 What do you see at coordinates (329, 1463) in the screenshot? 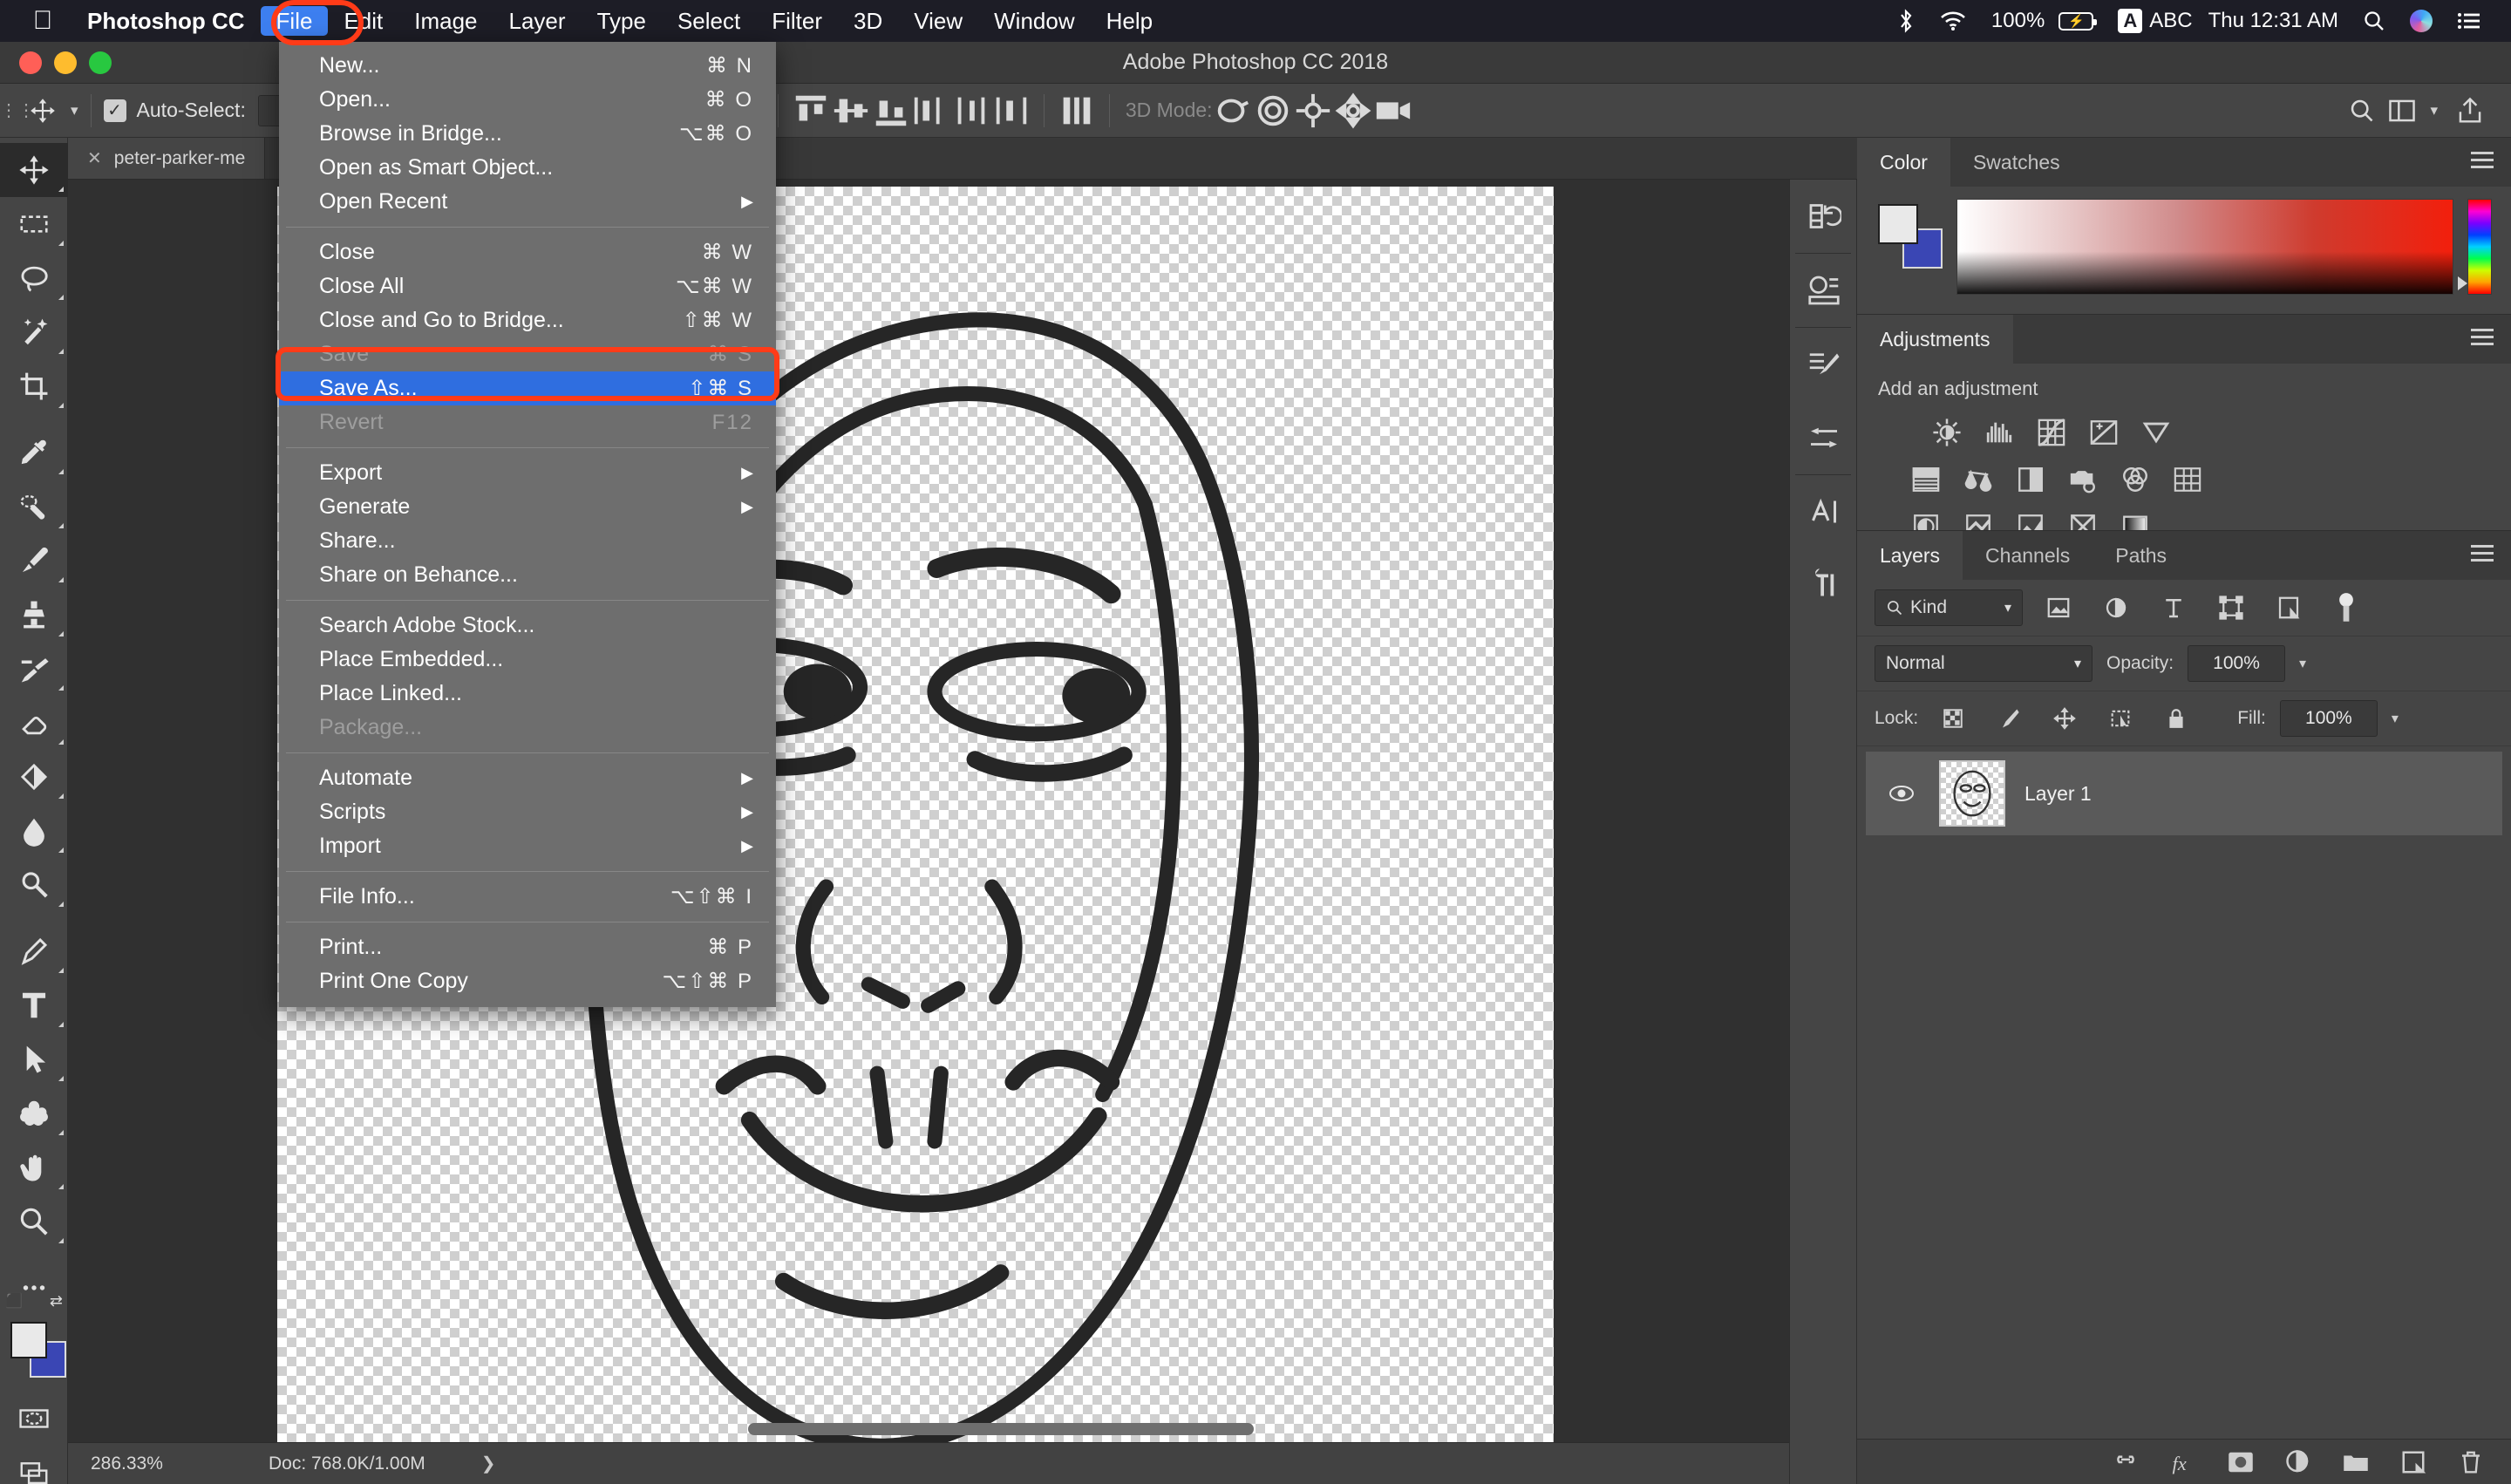
I see `document-size-info: Doc: 768.0K/1.00M` at bounding box center [329, 1463].